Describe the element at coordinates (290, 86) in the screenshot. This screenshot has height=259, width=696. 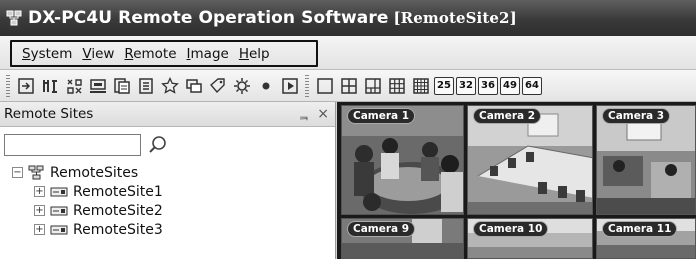
I see `play-icon` at that location.